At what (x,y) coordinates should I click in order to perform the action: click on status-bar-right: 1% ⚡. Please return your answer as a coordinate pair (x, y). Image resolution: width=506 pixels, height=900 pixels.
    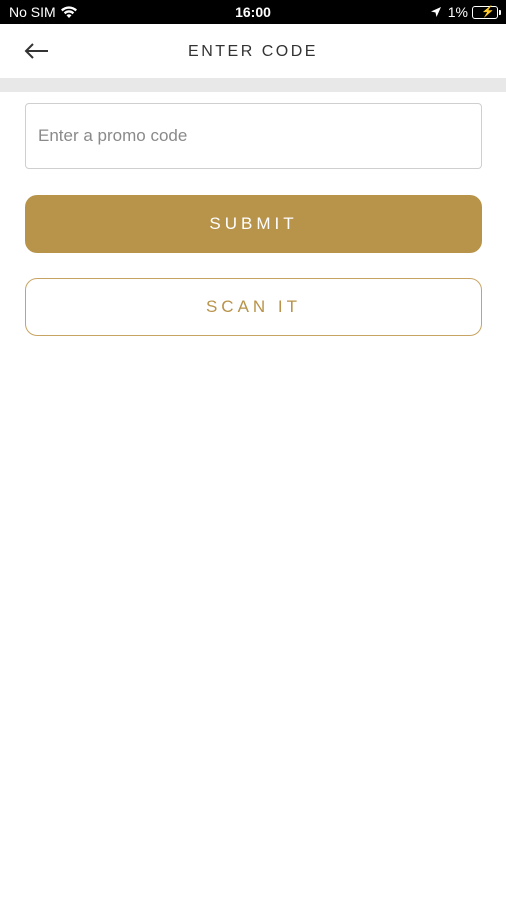
    Looking at the image, I should click on (465, 12).